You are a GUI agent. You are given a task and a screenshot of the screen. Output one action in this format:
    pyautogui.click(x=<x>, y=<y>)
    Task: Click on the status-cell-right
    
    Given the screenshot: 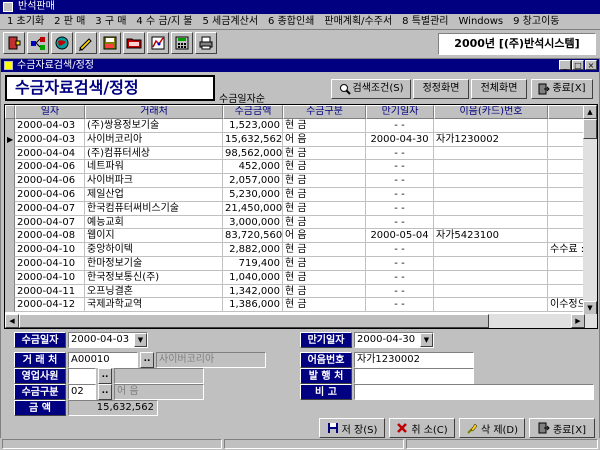 What is the action you would take?
    pyautogui.click(x=502, y=444)
    